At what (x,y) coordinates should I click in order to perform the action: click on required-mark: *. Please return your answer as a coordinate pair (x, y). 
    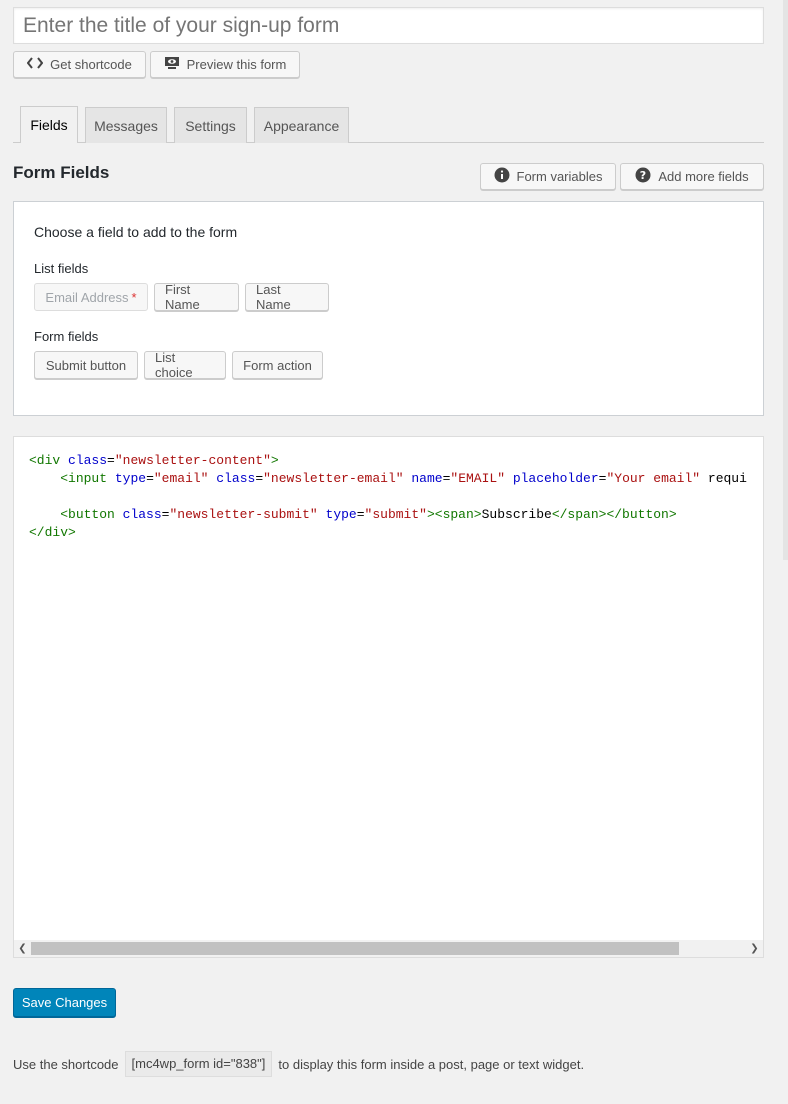
    Looking at the image, I should click on (134, 297).